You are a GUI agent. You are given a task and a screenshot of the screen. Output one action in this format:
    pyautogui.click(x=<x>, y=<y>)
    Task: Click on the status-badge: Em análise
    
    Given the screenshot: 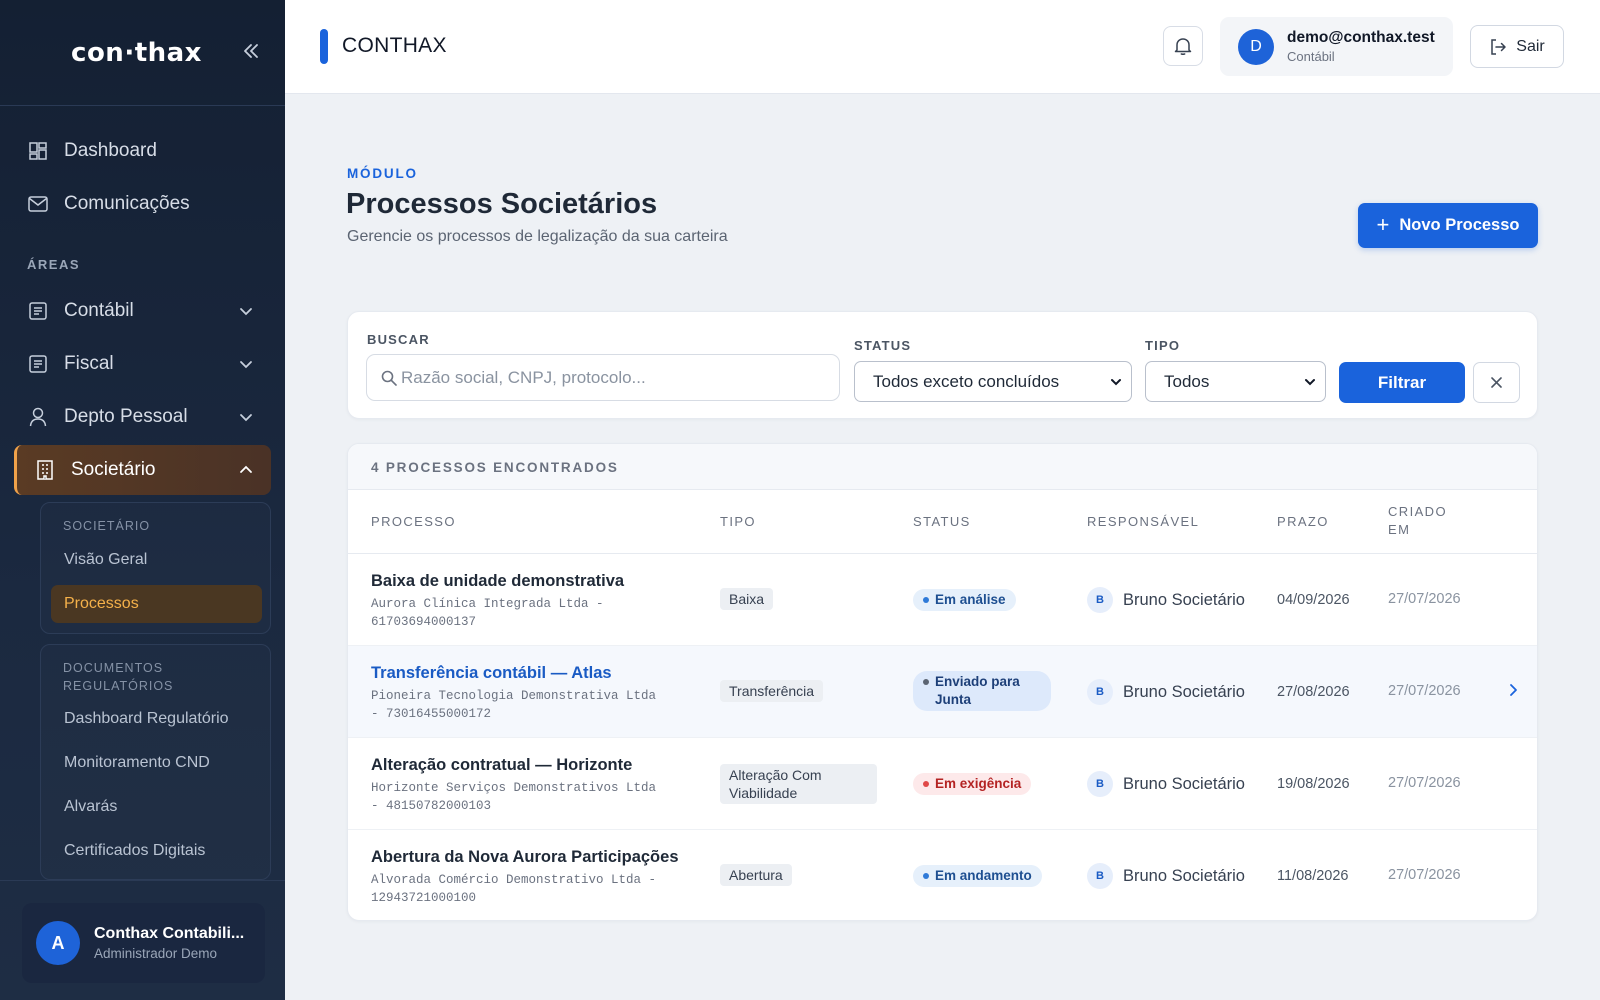 What is the action you would take?
    pyautogui.click(x=964, y=600)
    